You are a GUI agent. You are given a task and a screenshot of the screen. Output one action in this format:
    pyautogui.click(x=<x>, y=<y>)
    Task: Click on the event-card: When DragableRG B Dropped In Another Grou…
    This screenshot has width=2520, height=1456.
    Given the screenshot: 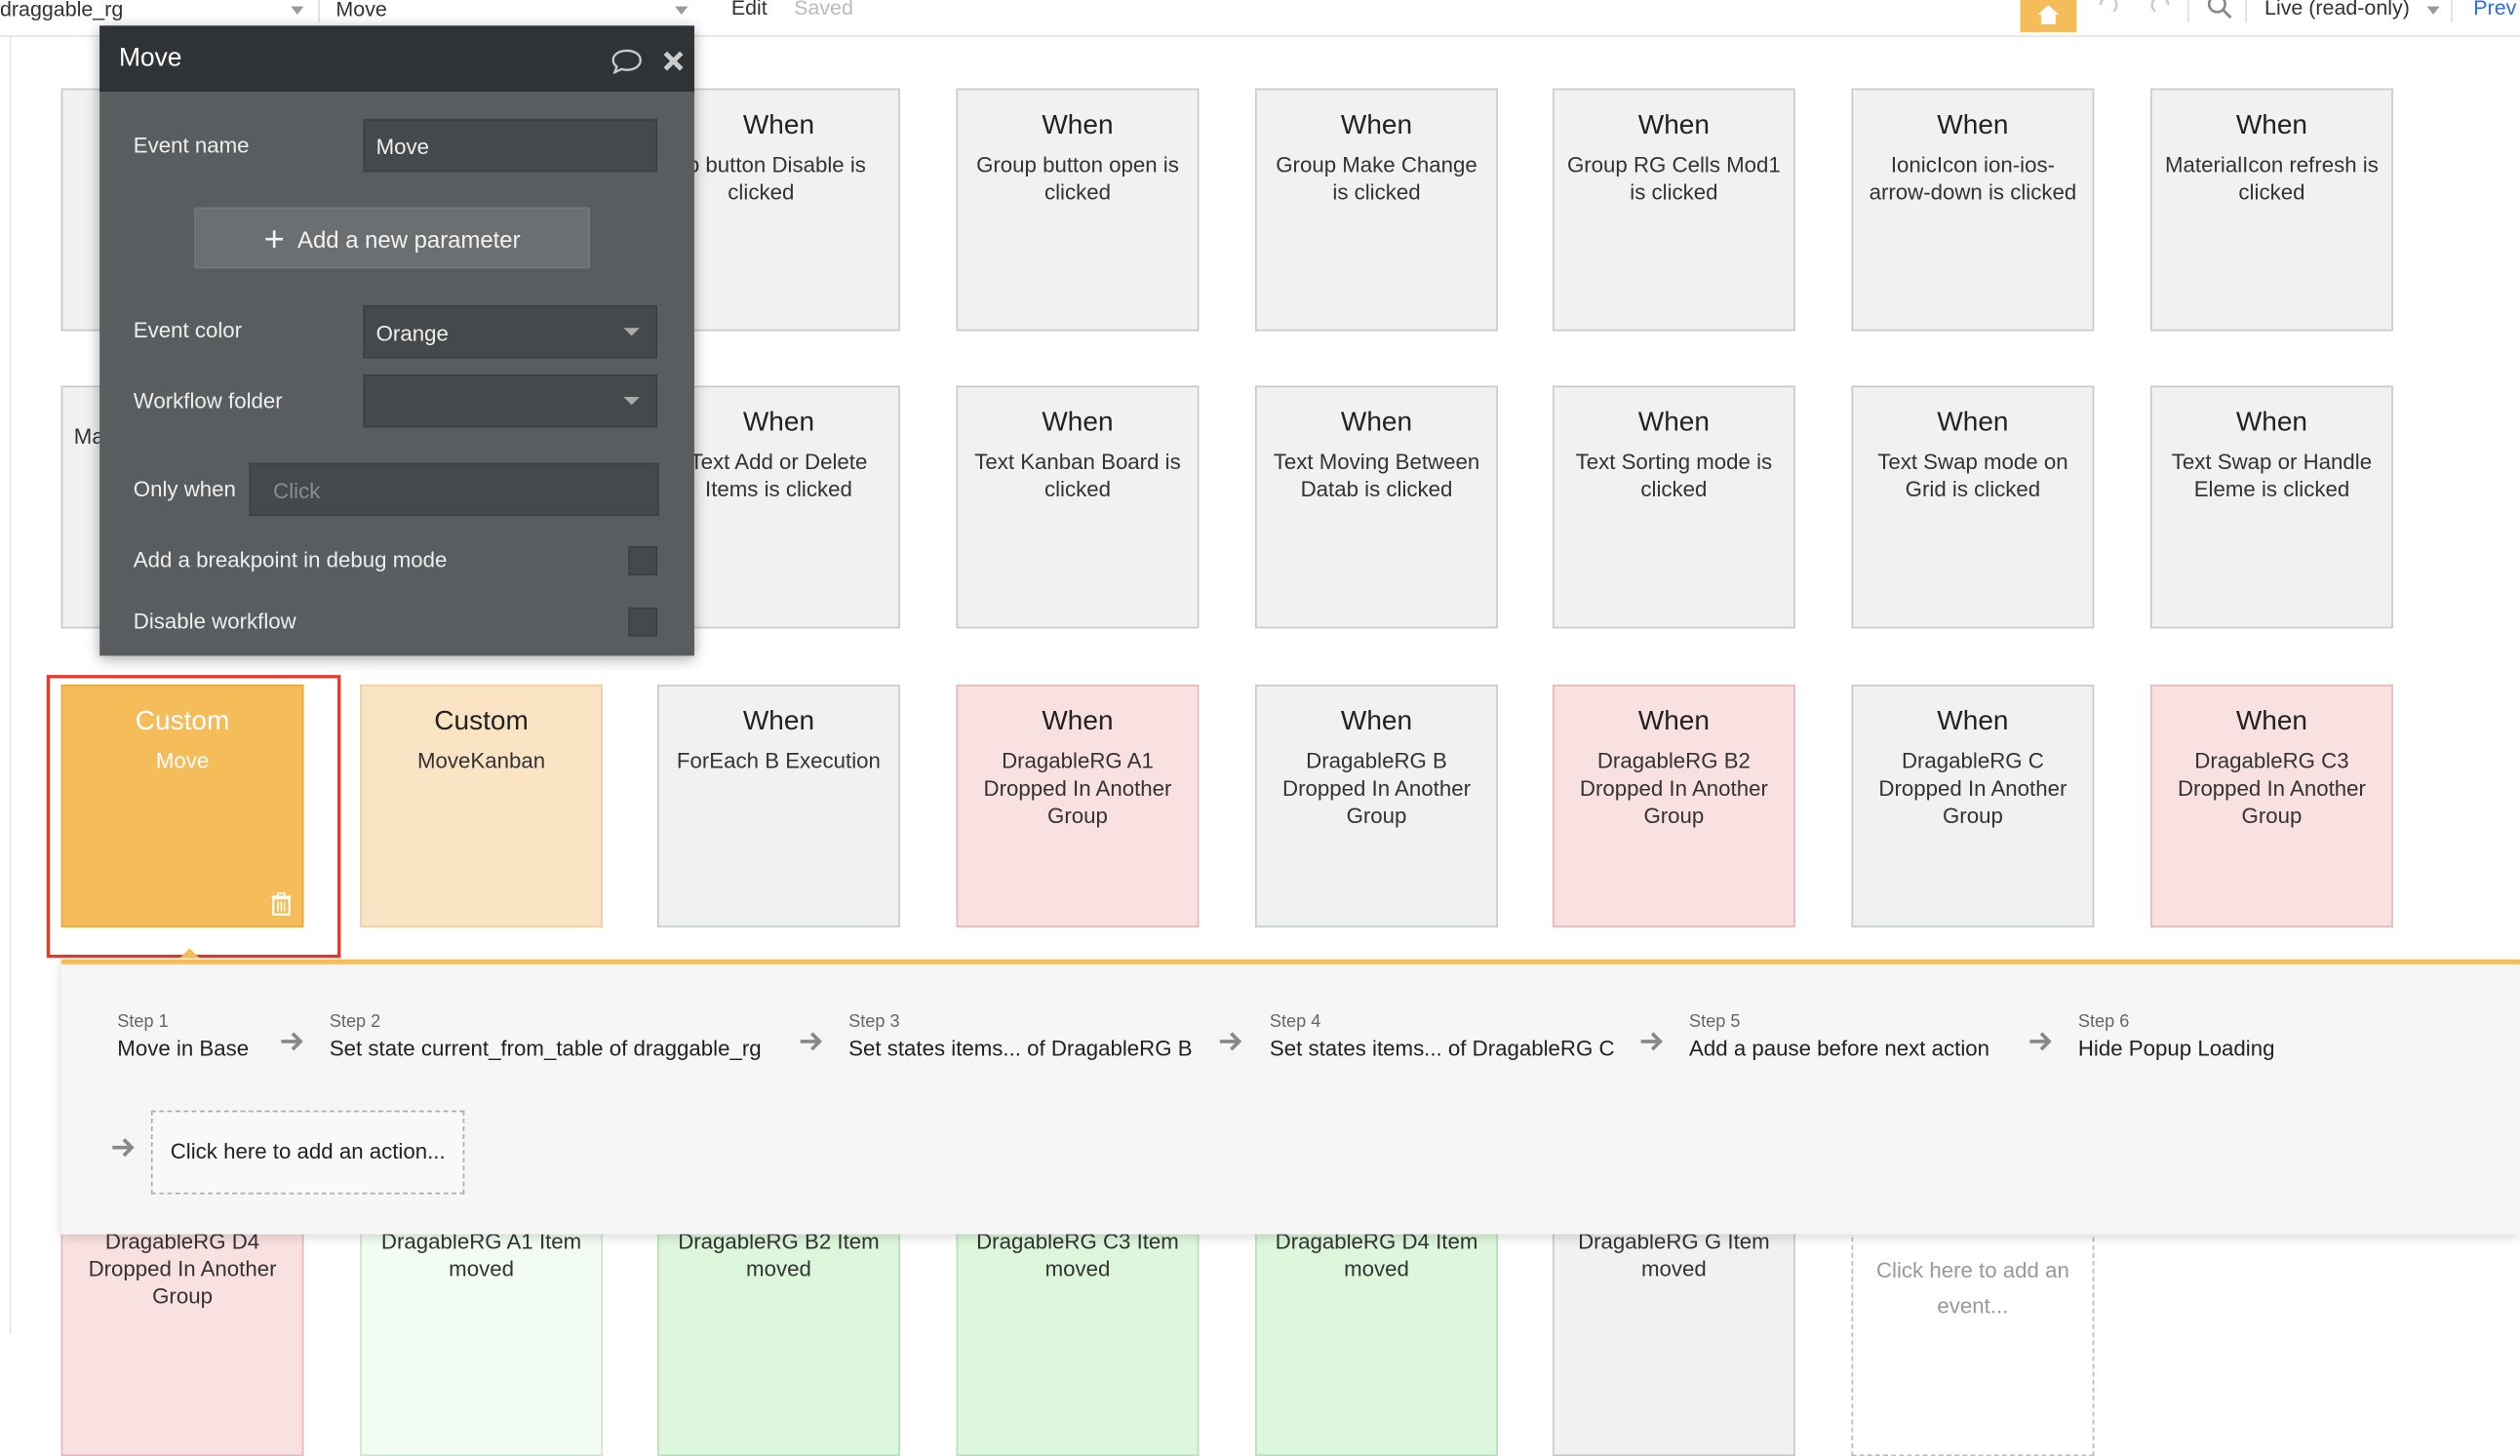 What is the action you would take?
    pyautogui.click(x=1376, y=806)
    